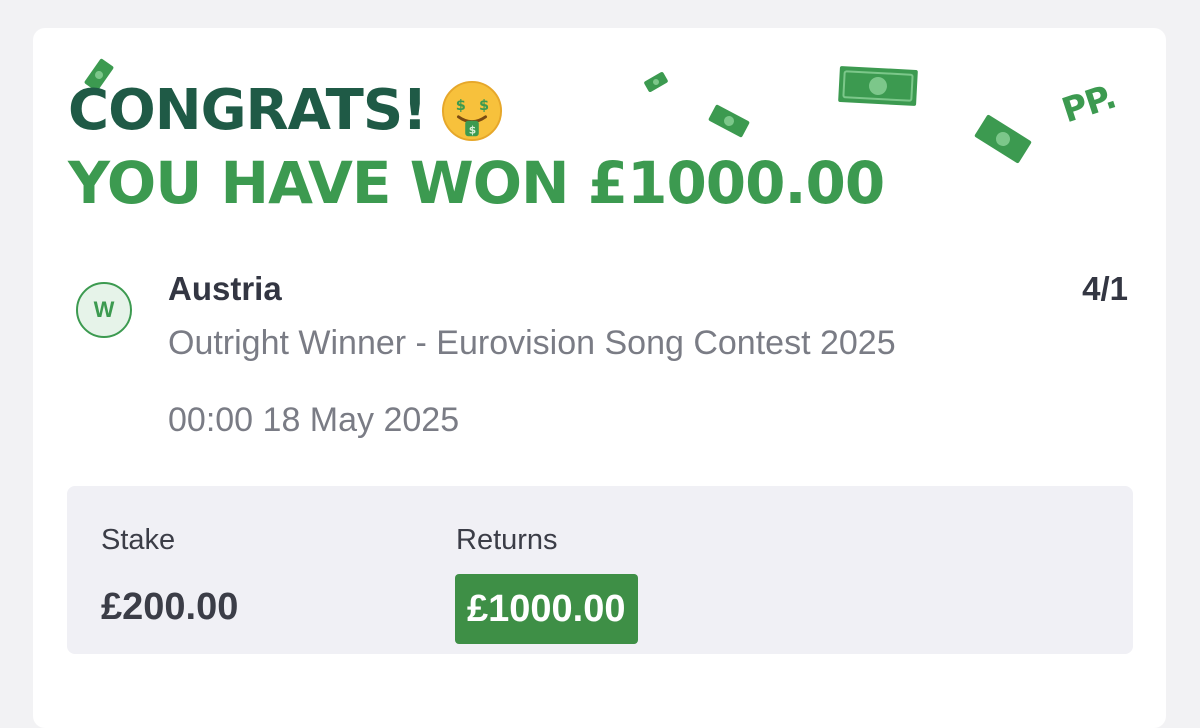  I want to click on selection-name: Austria, so click(225, 288).